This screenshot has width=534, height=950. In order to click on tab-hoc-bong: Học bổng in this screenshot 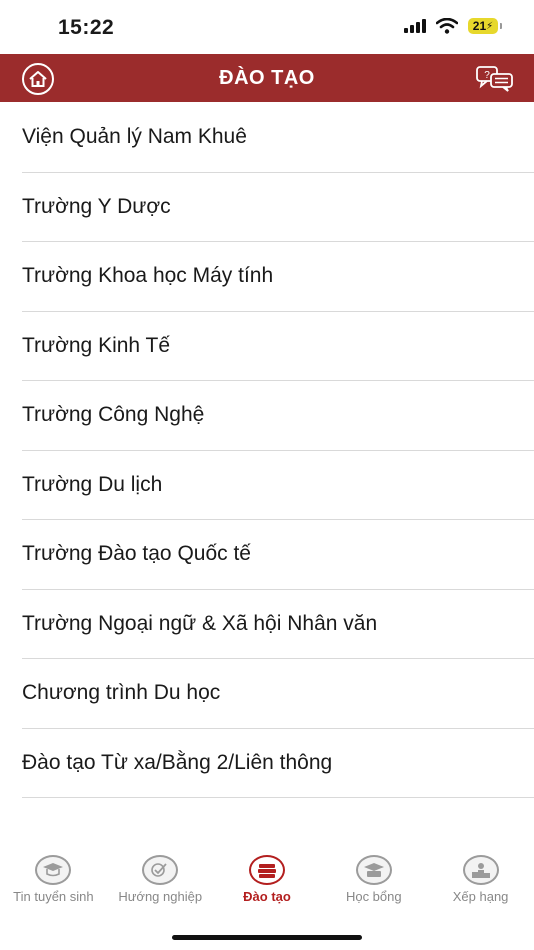, I will do `click(373, 885)`.